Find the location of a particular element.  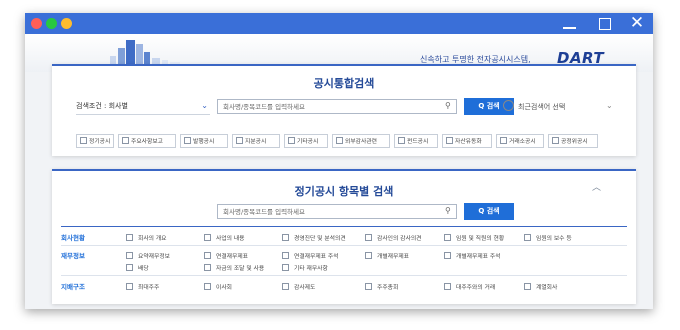

checkbox-item: 경영진단 및 분석의견 is located at coordinates (314, 237).